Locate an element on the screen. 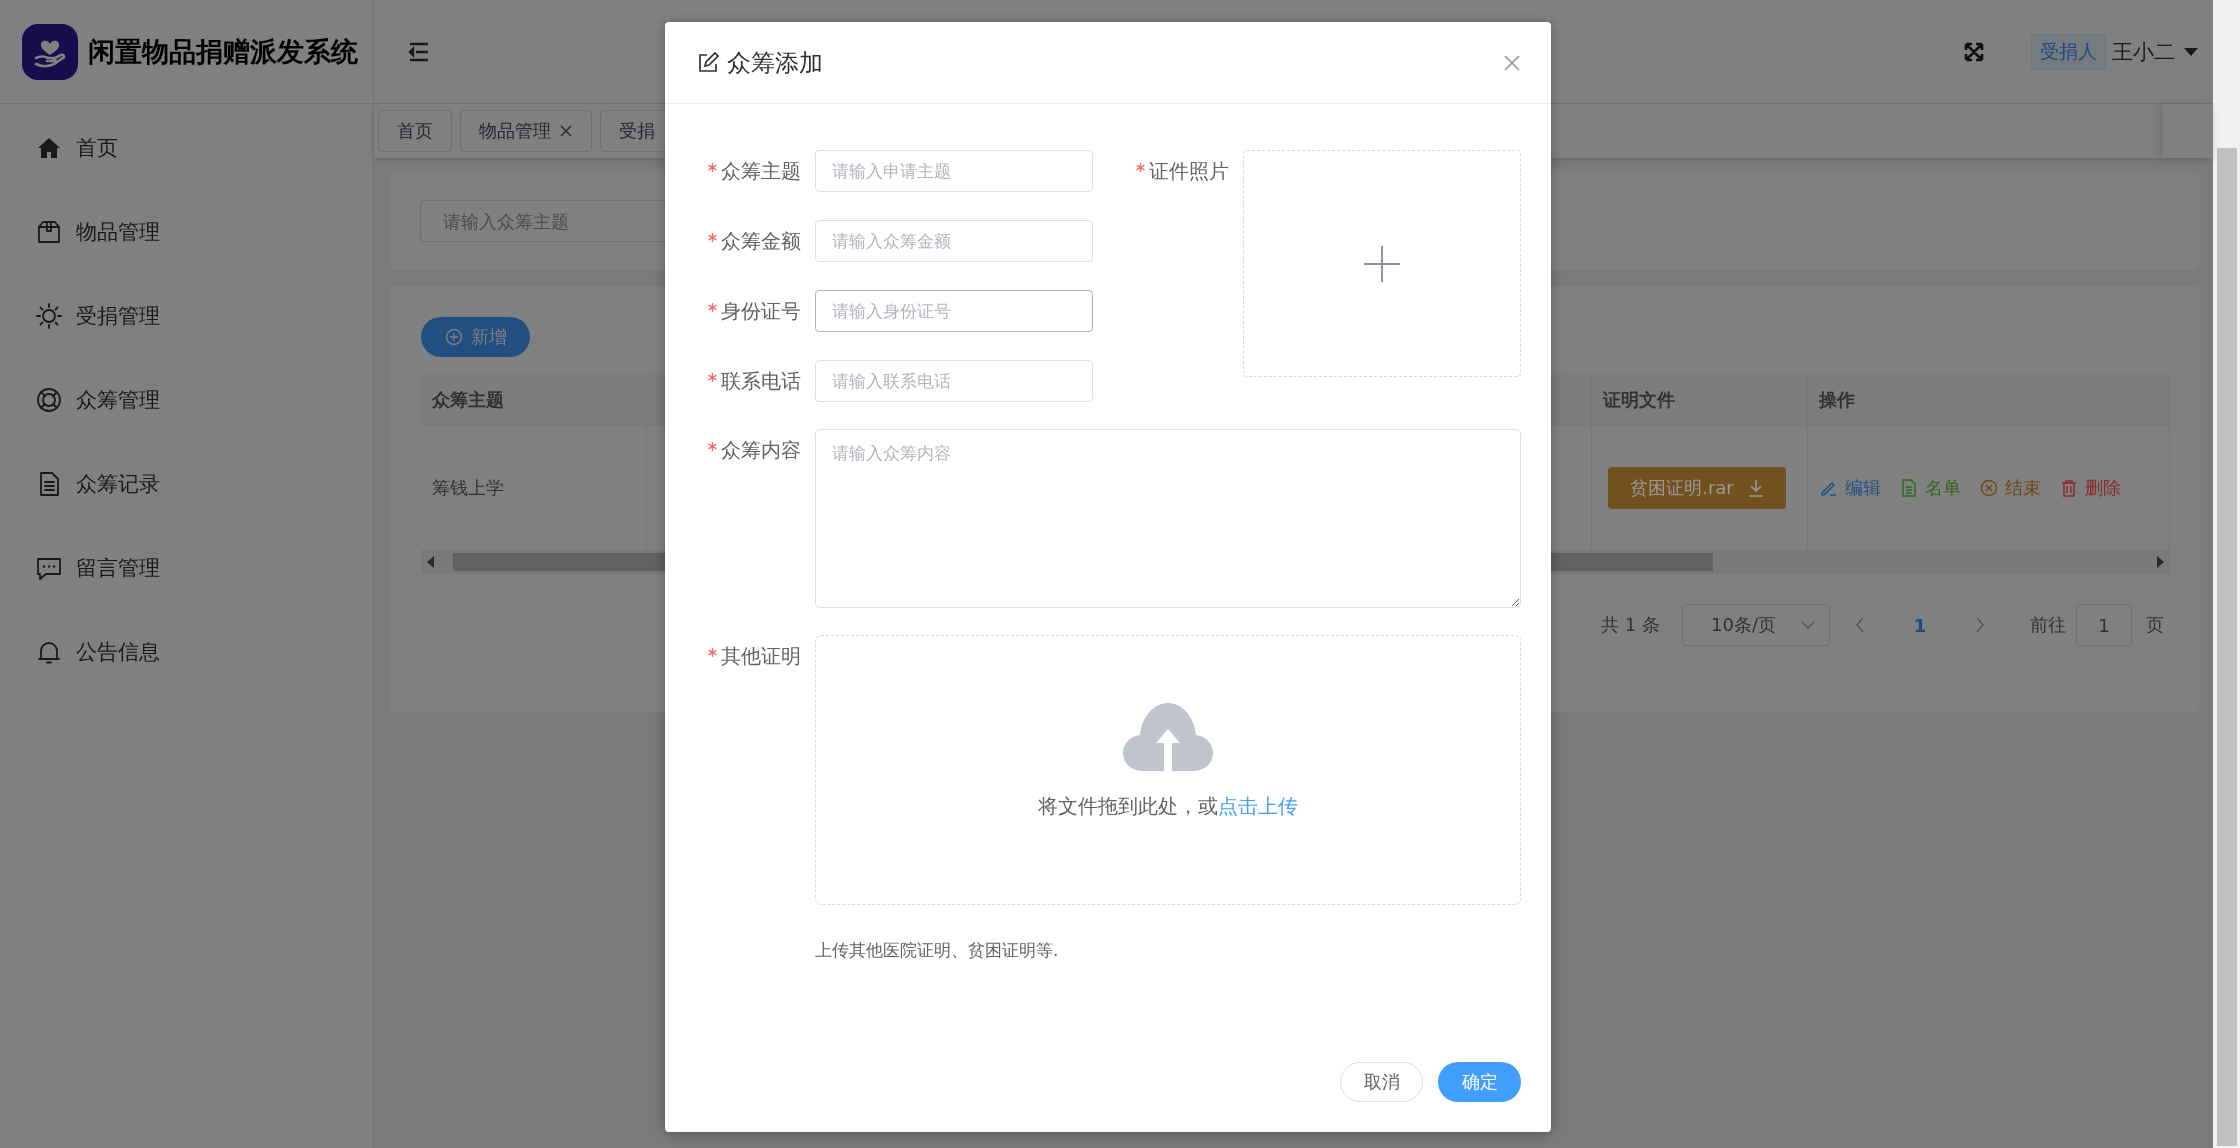  page-number: 1 is located at coordinates (1920, 625).